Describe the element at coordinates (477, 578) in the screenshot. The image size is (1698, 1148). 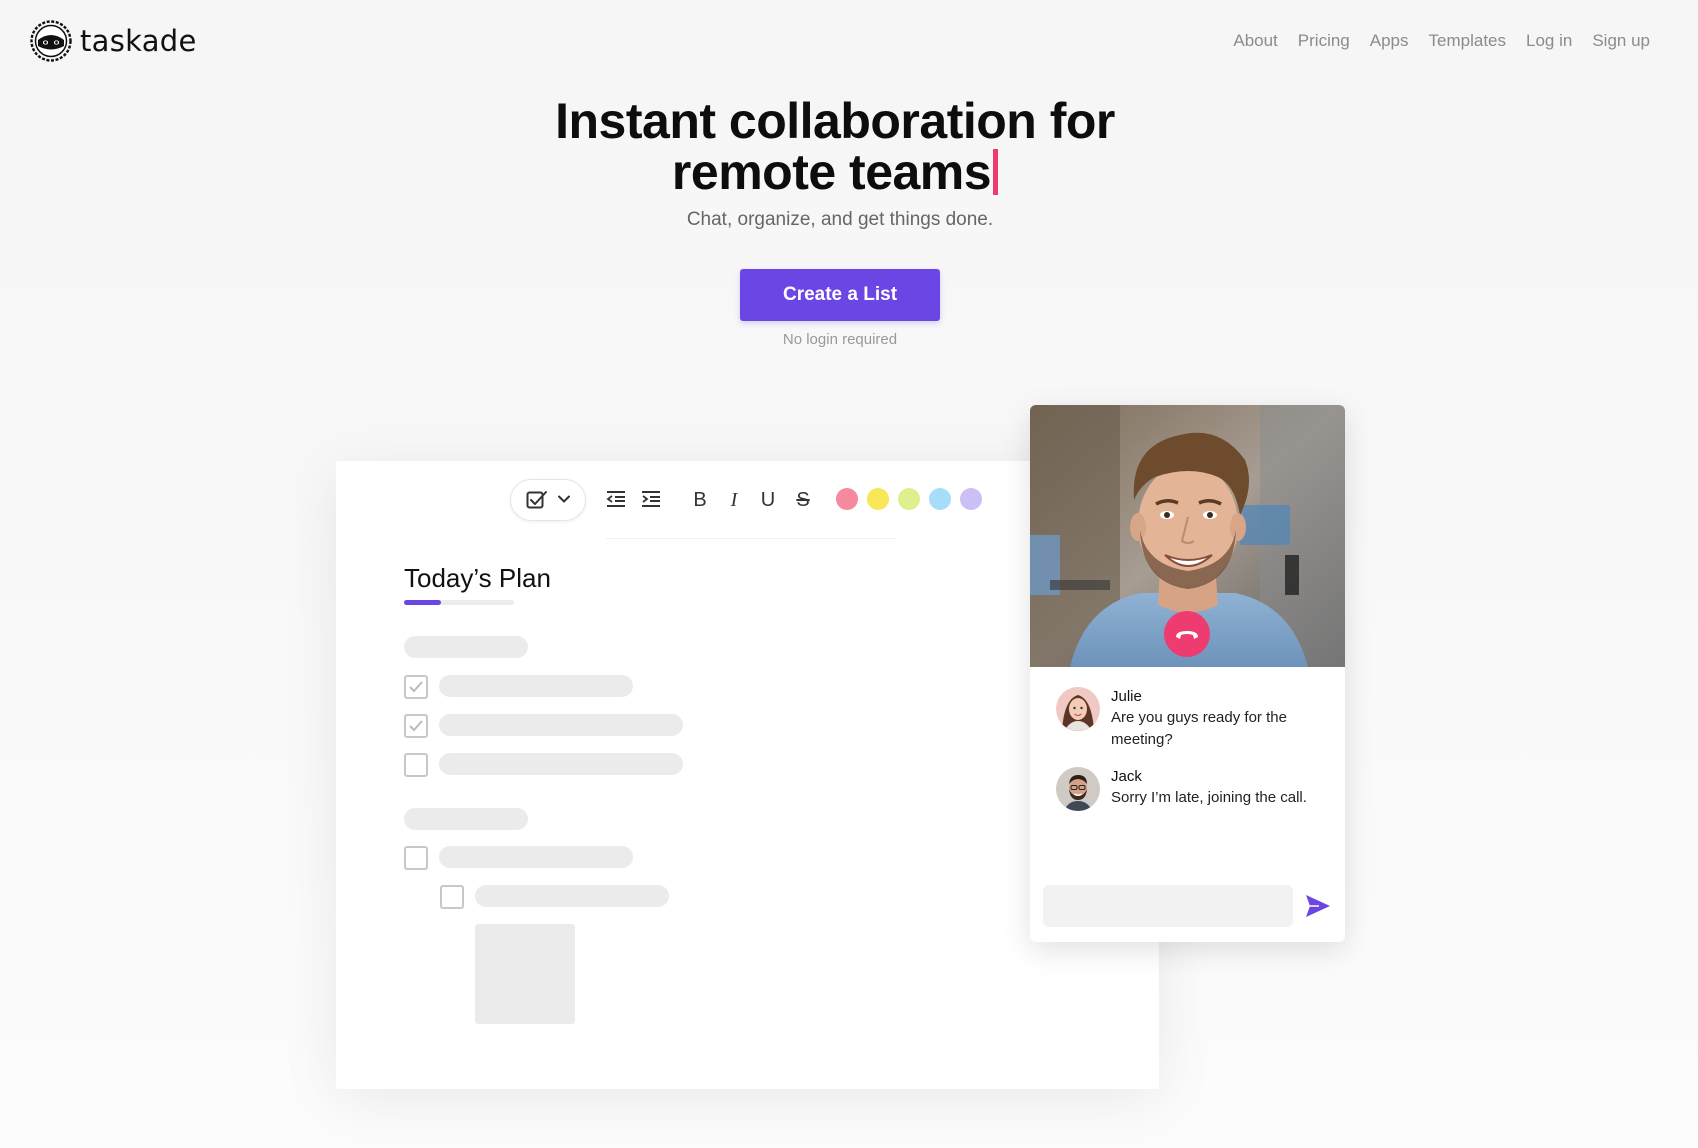
I see `document-title: Today’s Plan` at that location.